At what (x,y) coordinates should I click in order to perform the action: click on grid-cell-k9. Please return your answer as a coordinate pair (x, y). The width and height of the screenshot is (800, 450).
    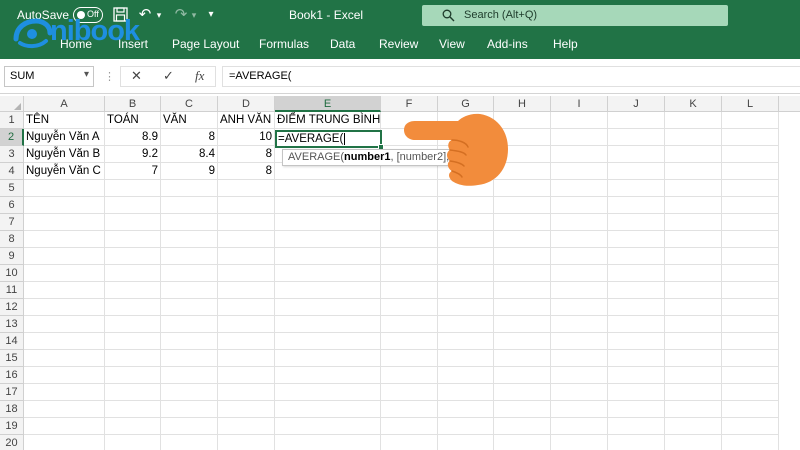
    Looking at the image, I should click on (693, 256).